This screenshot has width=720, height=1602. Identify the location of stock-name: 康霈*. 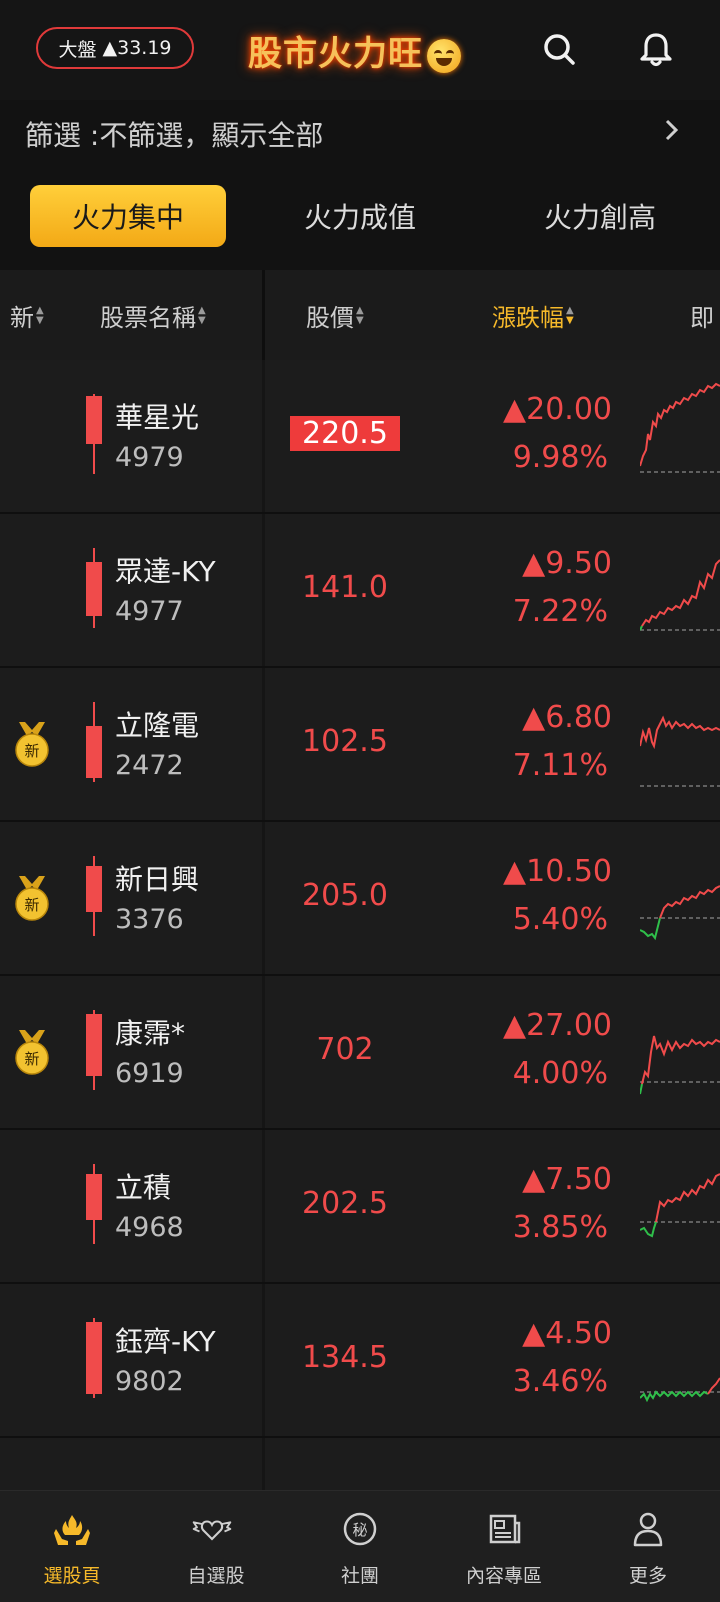
(150, 1033).